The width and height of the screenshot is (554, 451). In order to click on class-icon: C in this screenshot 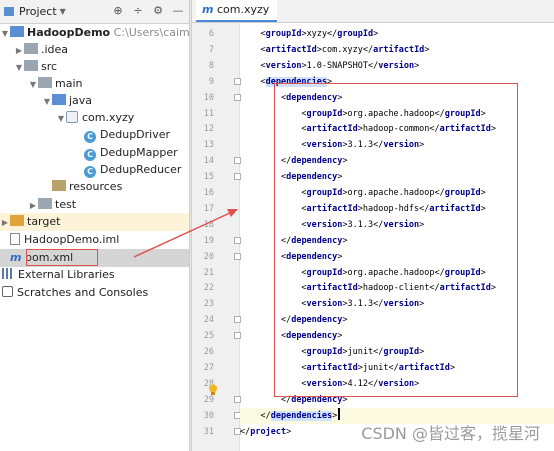, I will do `click(90, 137)`.